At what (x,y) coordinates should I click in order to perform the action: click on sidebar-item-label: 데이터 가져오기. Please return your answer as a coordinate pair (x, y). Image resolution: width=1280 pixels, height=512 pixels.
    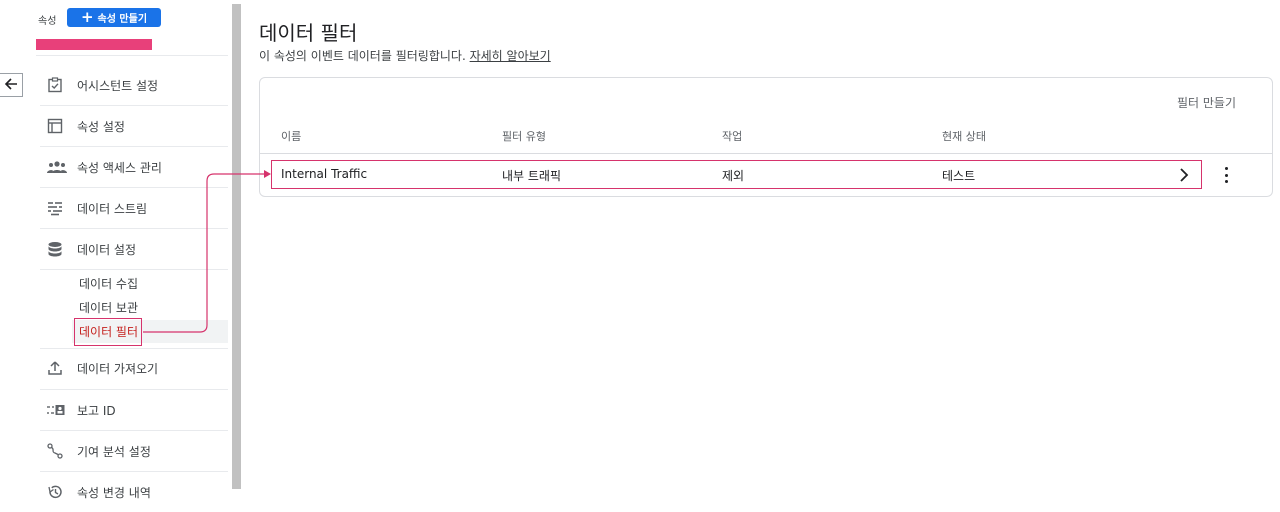
    Looking at the image, I should click on (118, 368).